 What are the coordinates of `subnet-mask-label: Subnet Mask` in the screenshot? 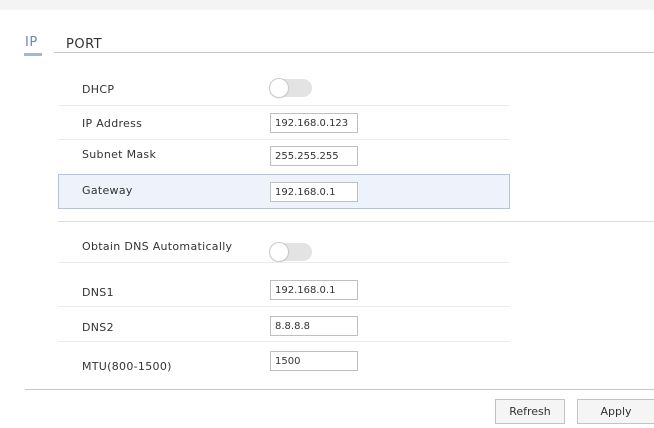 It's located at (119, 154).